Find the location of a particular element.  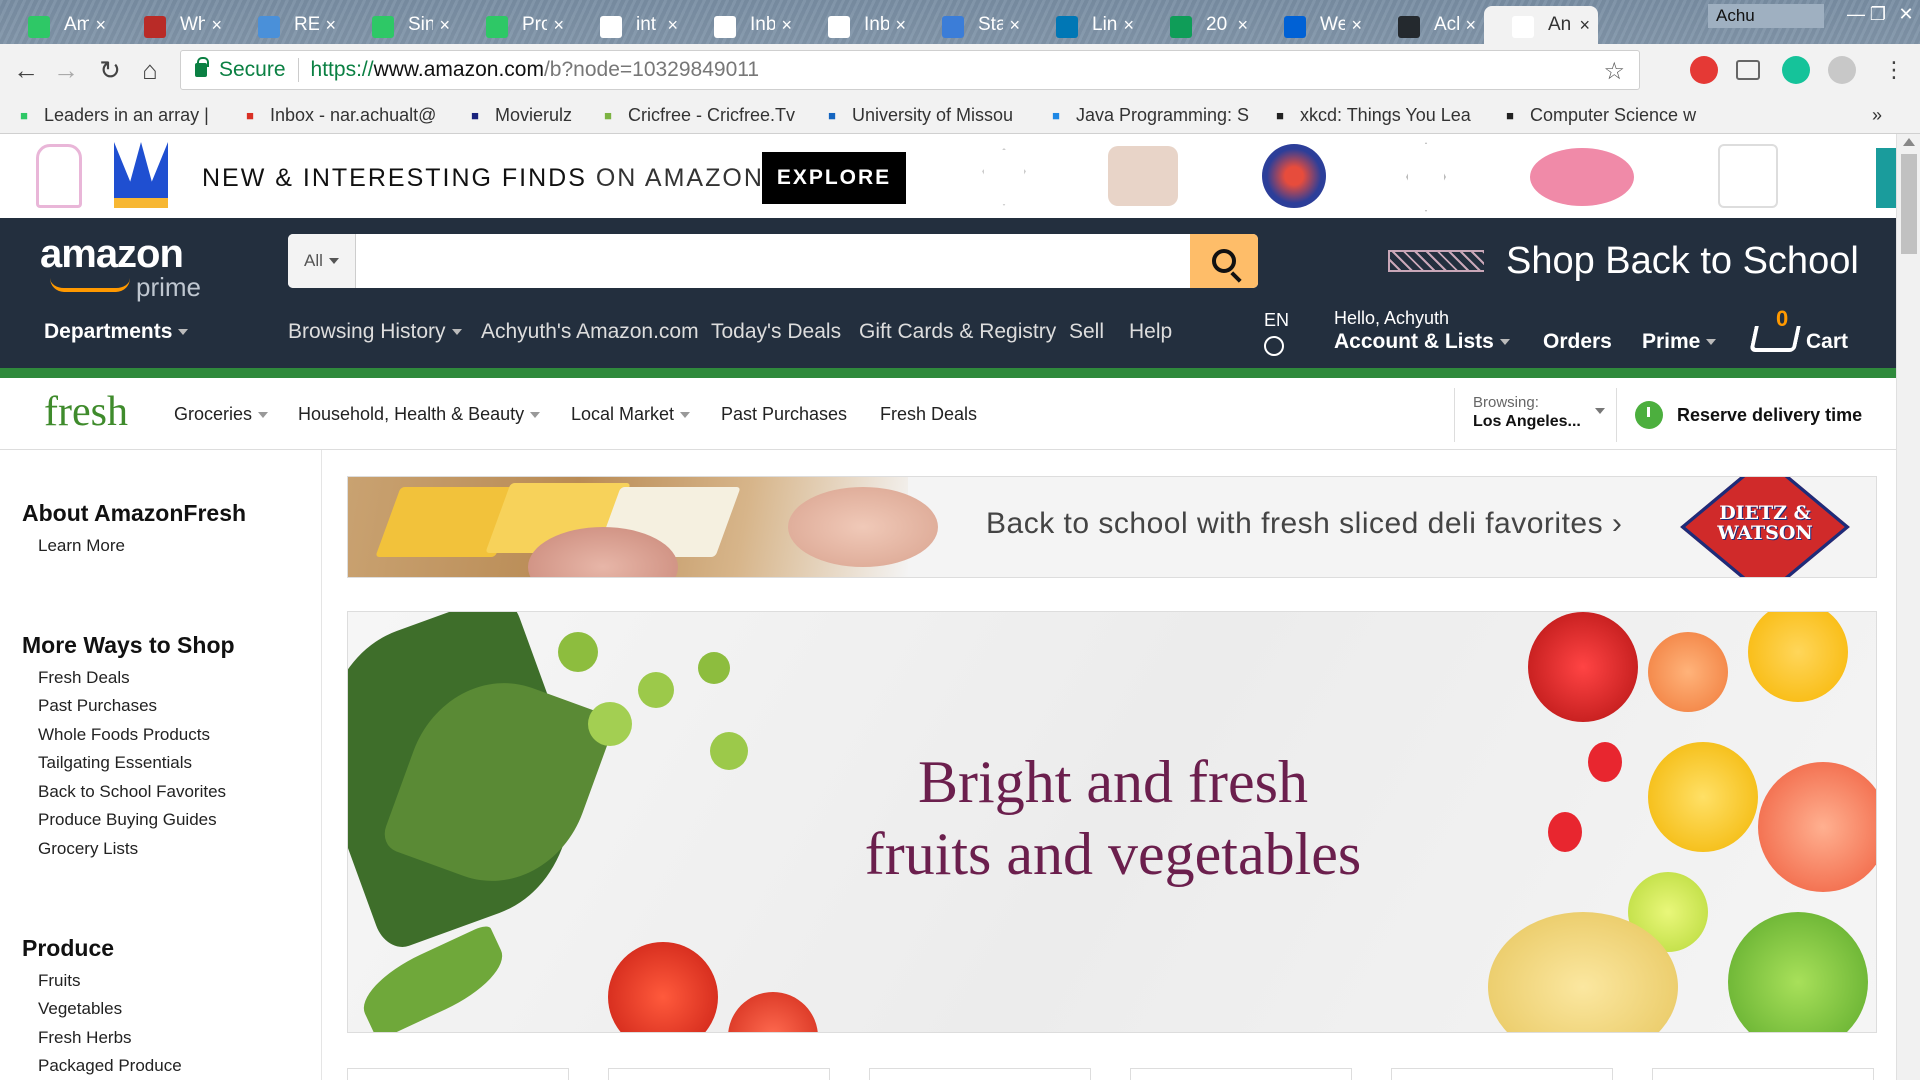

cart-icon is located at coordinates (1775, 339).